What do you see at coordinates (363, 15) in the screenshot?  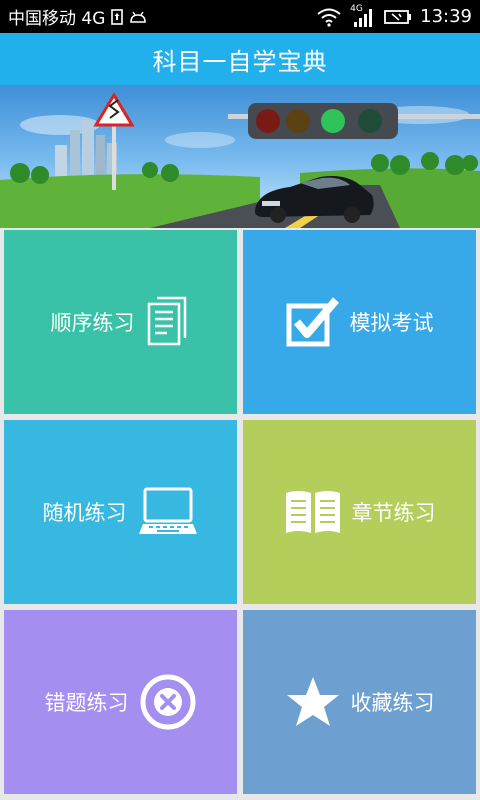 I see `signal-icon: 4G` at bounding box center [363, 15].